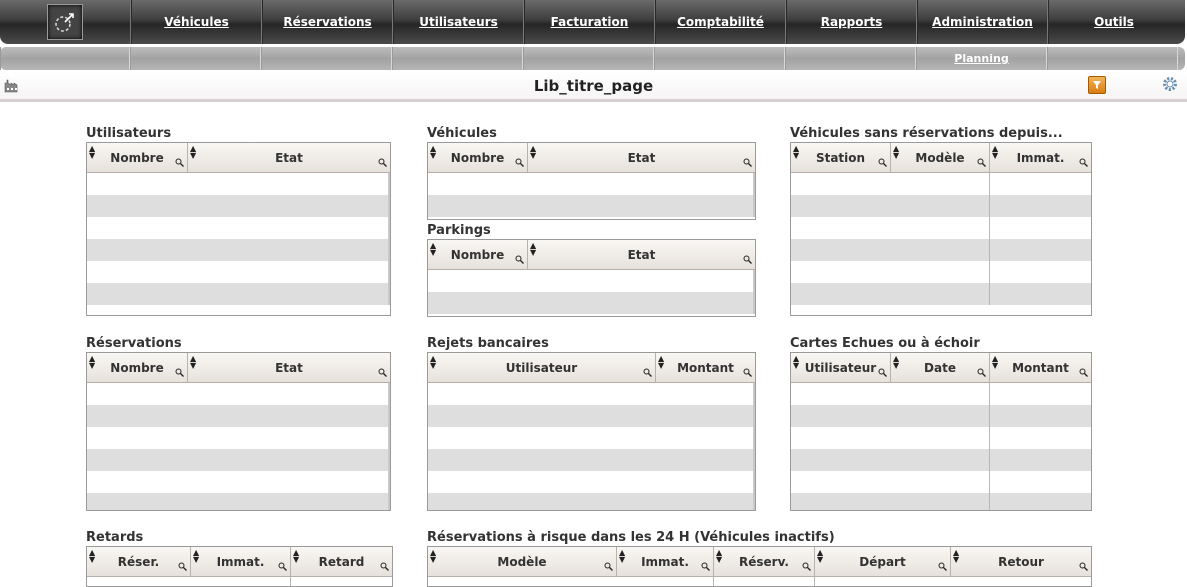 The width and height of the screenshot is (1187, 587). I want to click on nav-item-facturation: Facturation, so click(589, 22).